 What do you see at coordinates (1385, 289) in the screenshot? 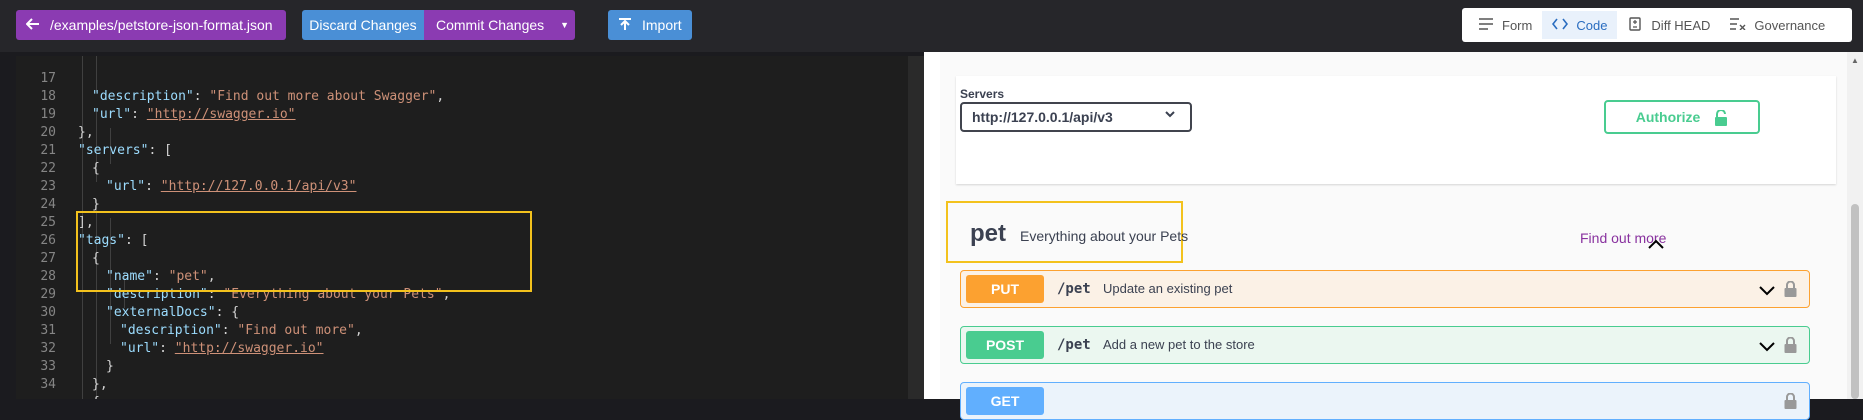
I see `operation-put-pet: PUT /pet Update an existing pet` at bounding box center [1385, 289].